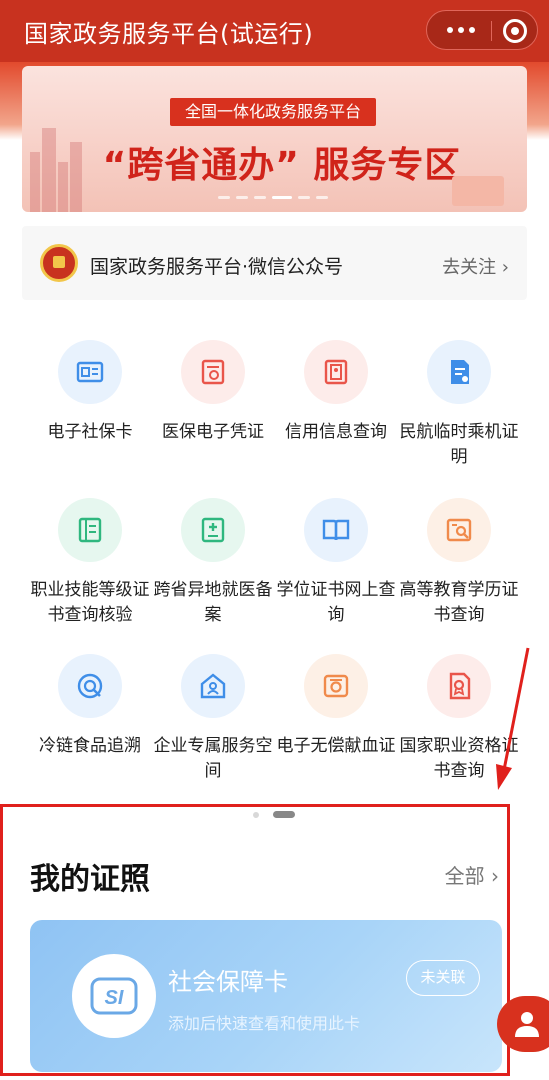 This screenshot has height=1080, width=549. Describe the element at coordinates (491, 31) in the screenshot. I see `capsule-divider` at that location.